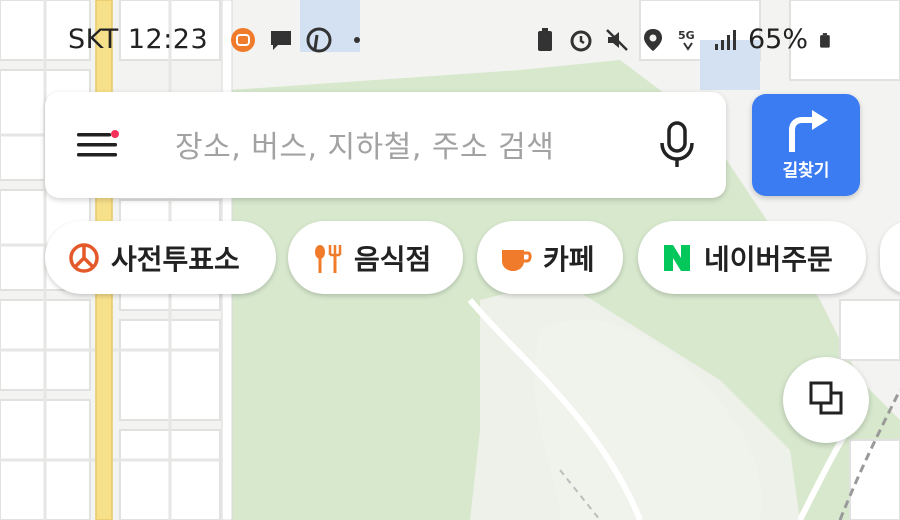 The width and height of the screenshot is (900, 520). I want to click on more-dot-icon, so click(357, 40).